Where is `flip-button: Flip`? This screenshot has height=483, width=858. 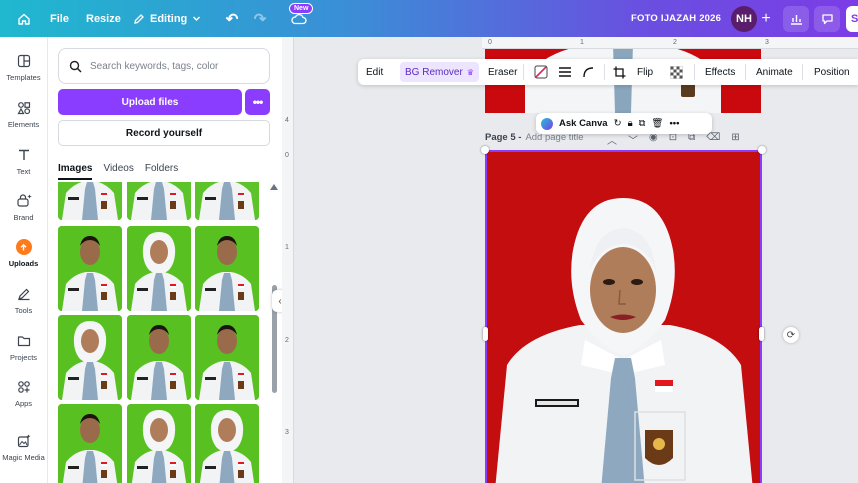
flip-button: Flip is located at coordinates (645, 72).